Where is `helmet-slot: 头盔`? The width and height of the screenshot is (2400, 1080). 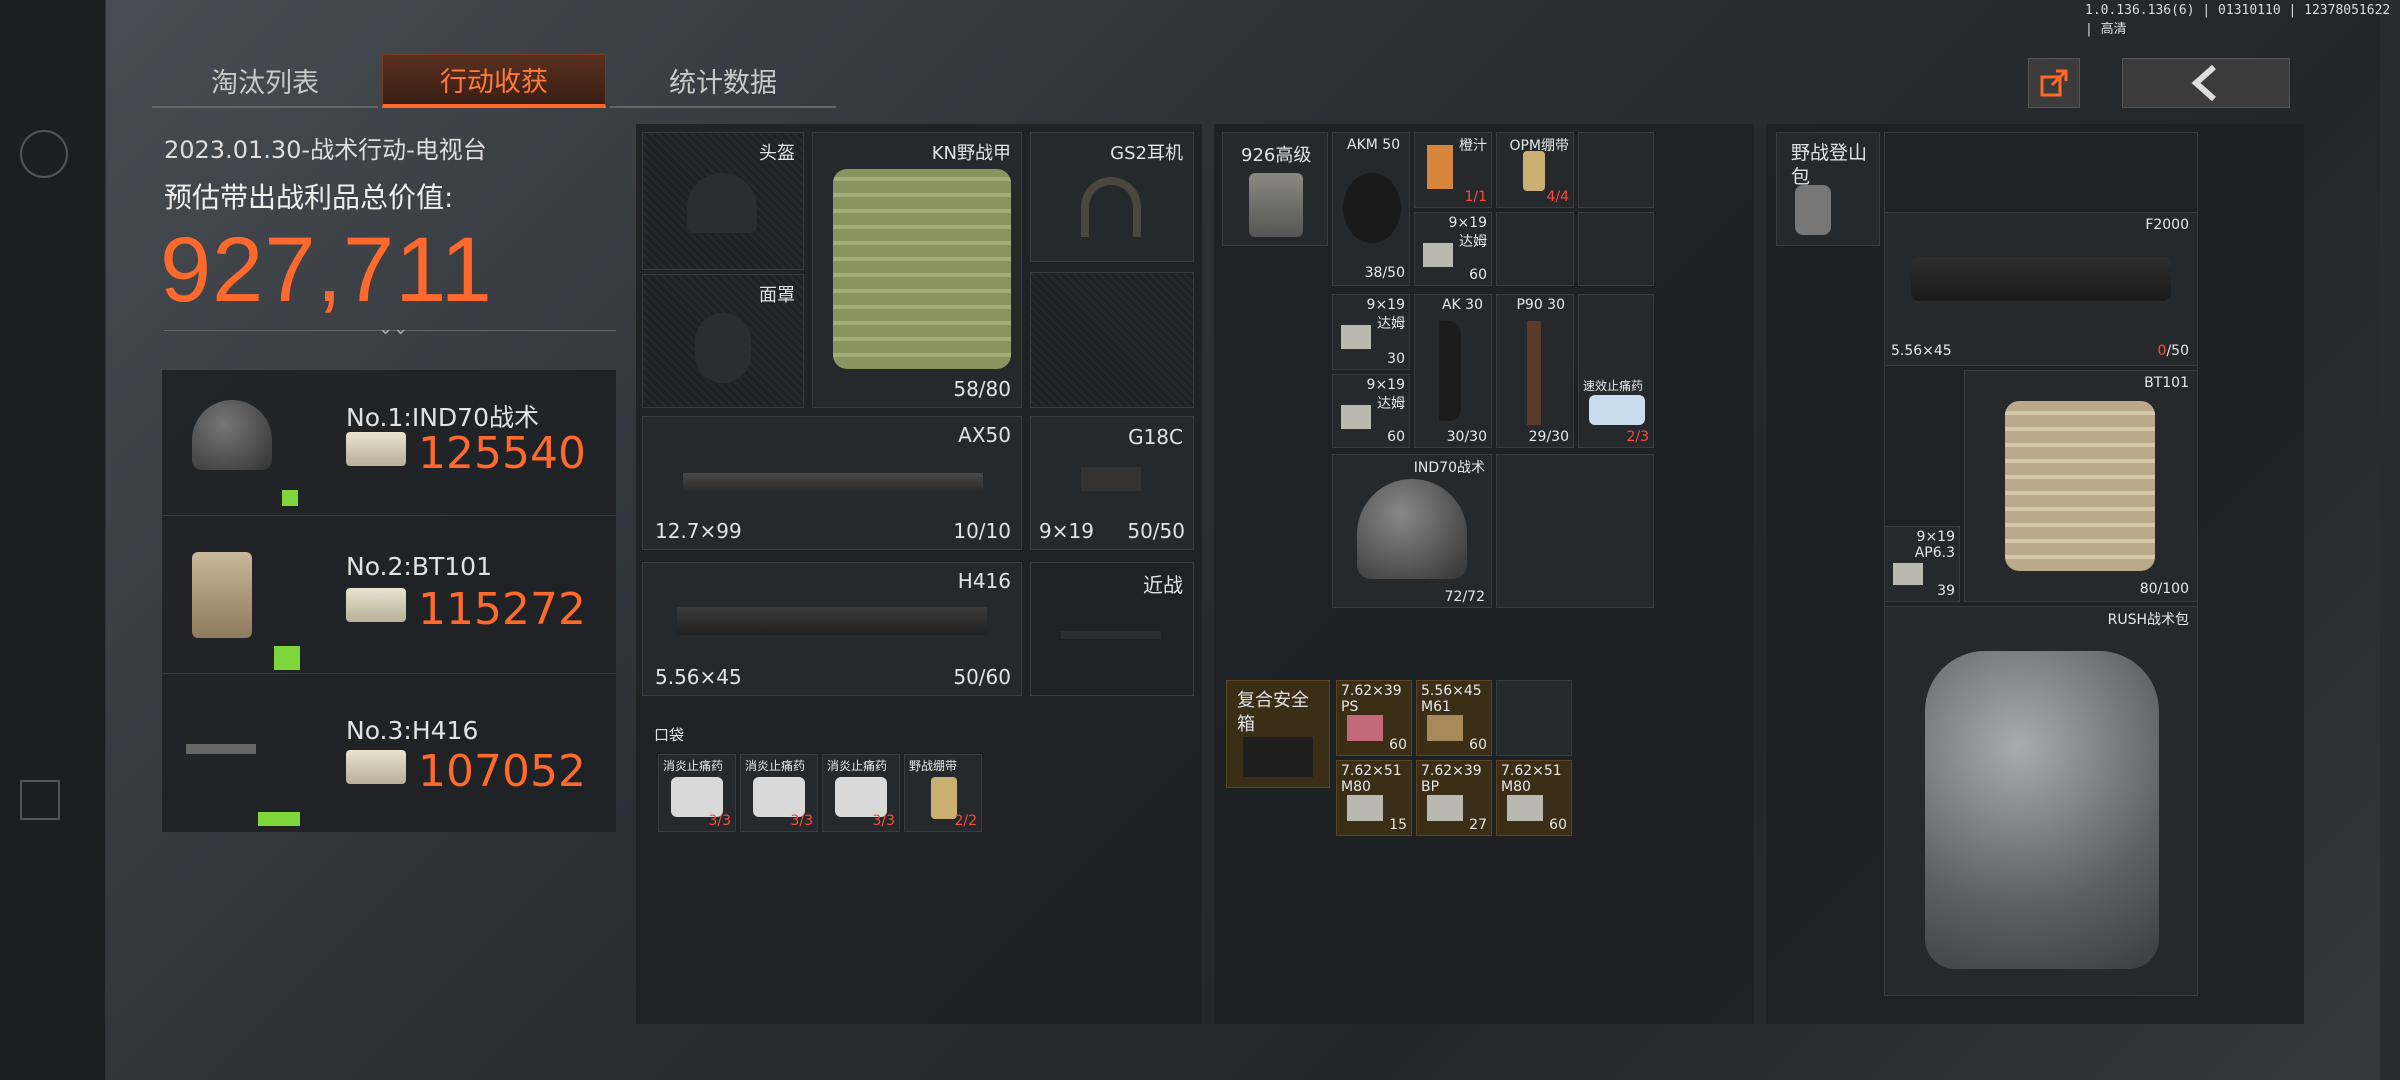 helmet-slot: 头盔 is located at coordinates (723, 201).